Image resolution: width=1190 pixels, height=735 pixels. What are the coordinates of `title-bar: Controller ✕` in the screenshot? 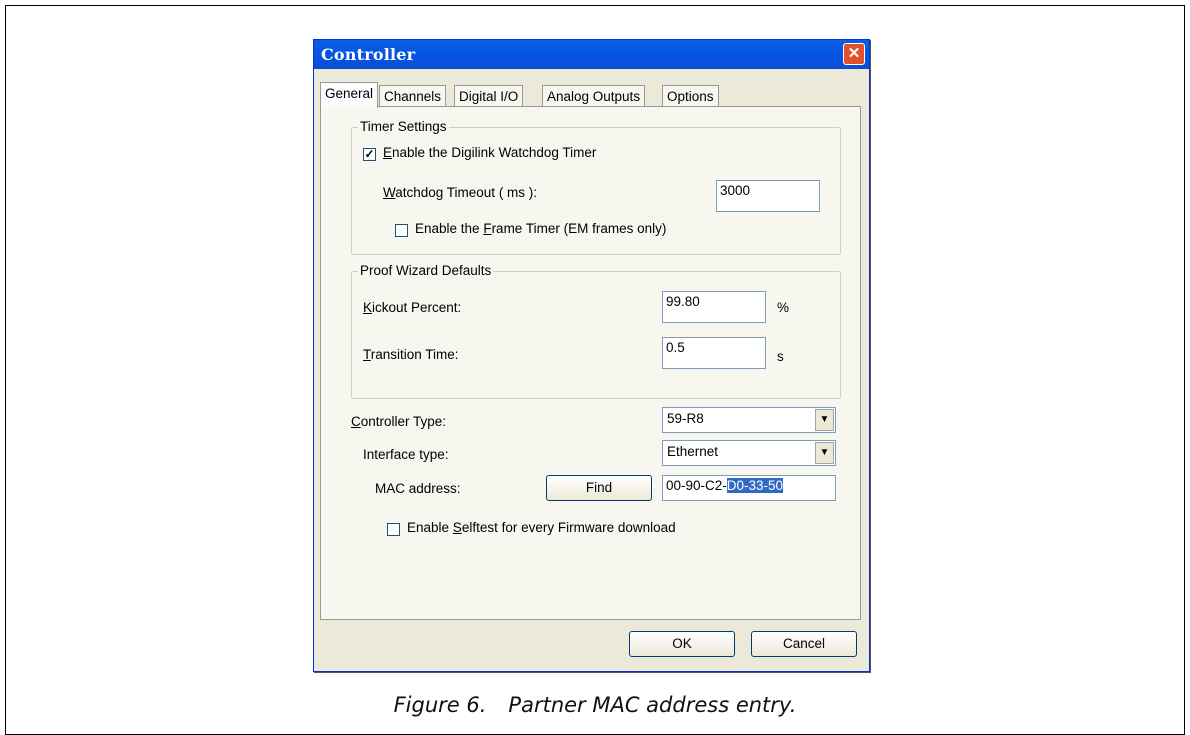 It's located at (591, 54).